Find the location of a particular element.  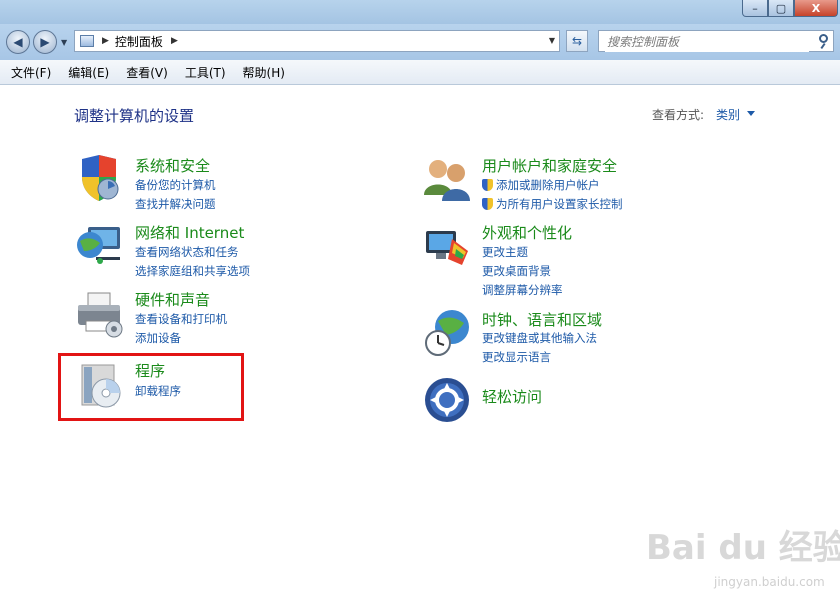

category-clock-language: 时钟、语言和区域 is located at coordinates (542, 319).